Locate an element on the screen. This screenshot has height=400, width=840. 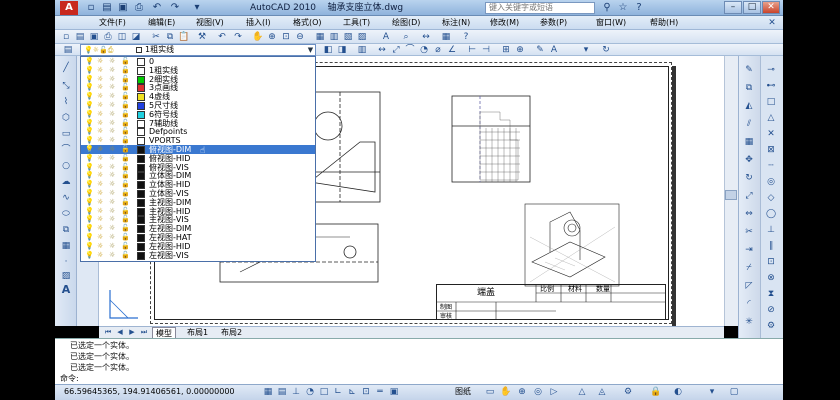
menu-dimension: 标注(N) is located at coordinates (456, 23).